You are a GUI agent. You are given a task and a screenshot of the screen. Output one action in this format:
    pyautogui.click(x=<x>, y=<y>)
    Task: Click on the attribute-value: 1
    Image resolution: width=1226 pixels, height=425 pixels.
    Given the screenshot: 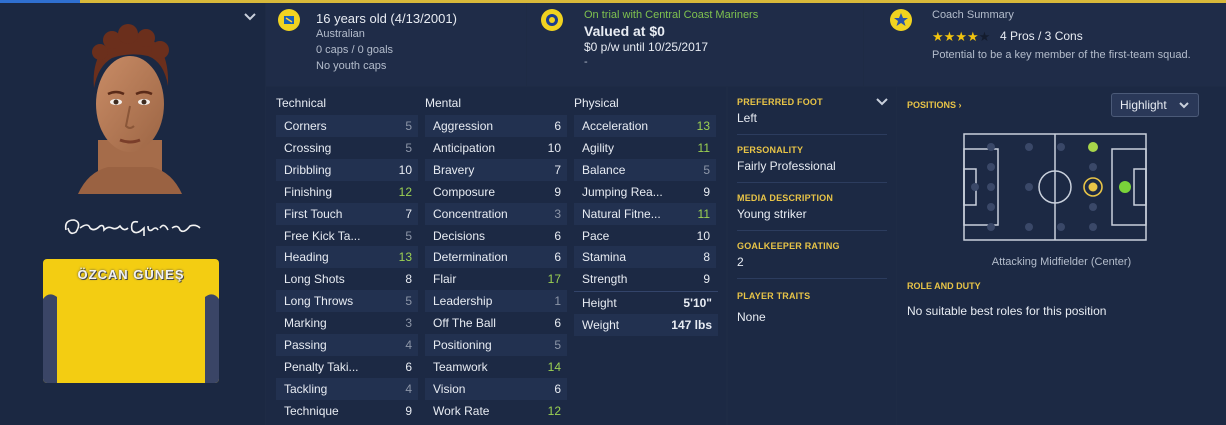 What is the action you would take?
    pyautogui.click(x=557, y=301)
    